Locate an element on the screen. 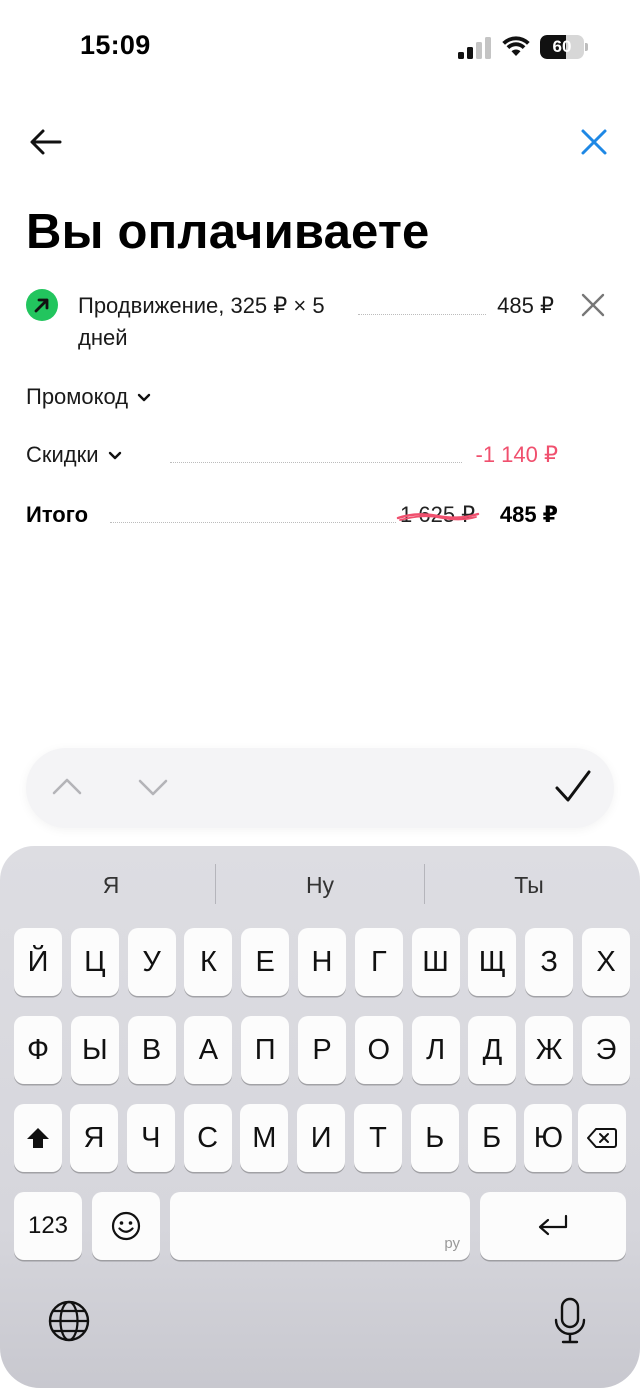  checkmark-icon is located at coordinates (573, 786).